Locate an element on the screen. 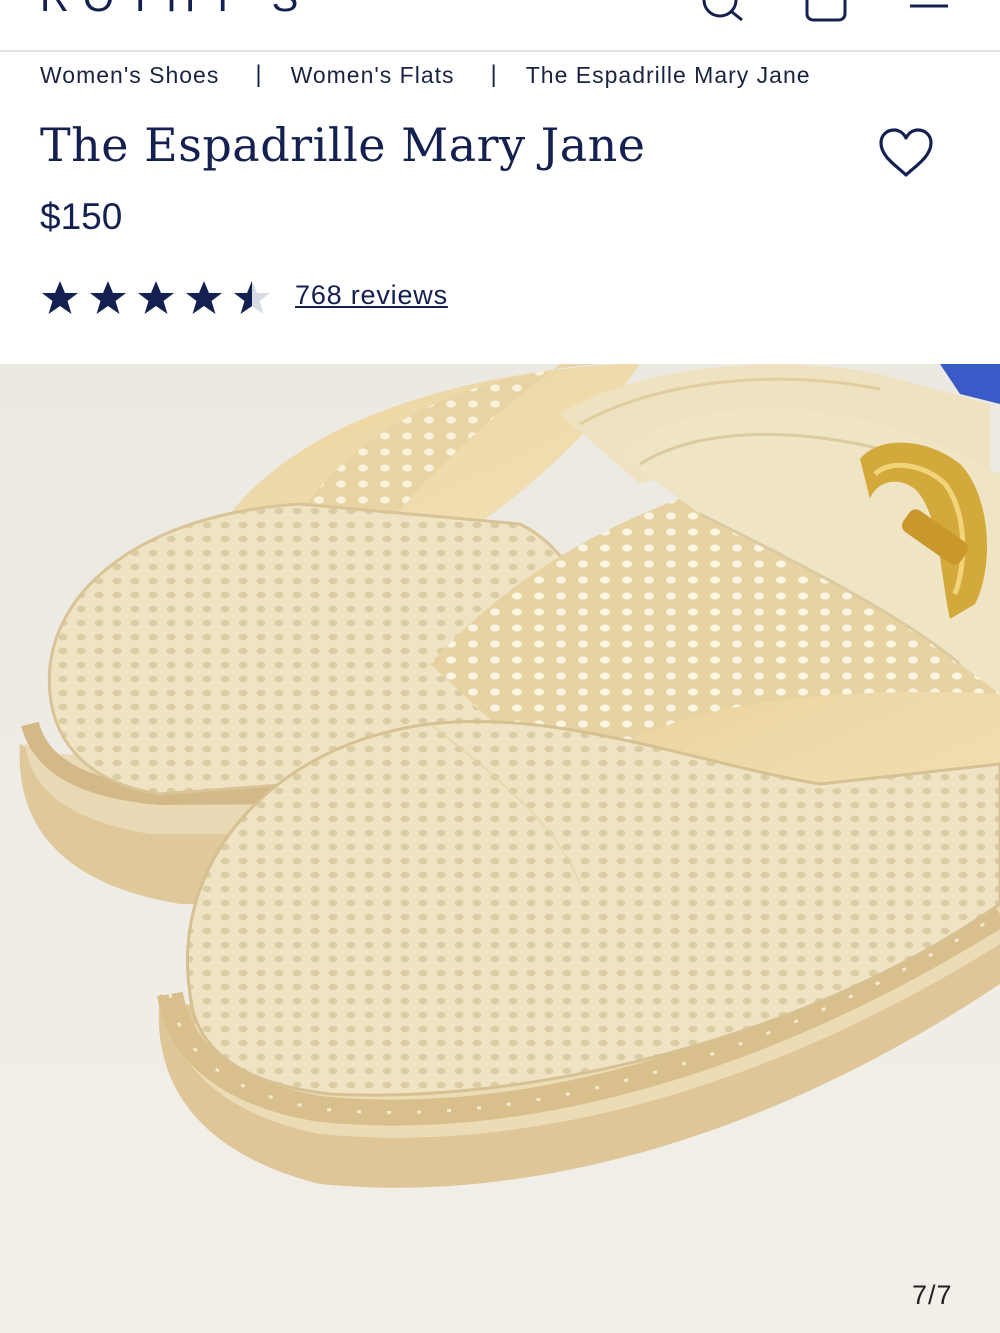 The width and height of the screenshot is (1000, 1333). product-price: $150 is located at coordinates (81, 216).